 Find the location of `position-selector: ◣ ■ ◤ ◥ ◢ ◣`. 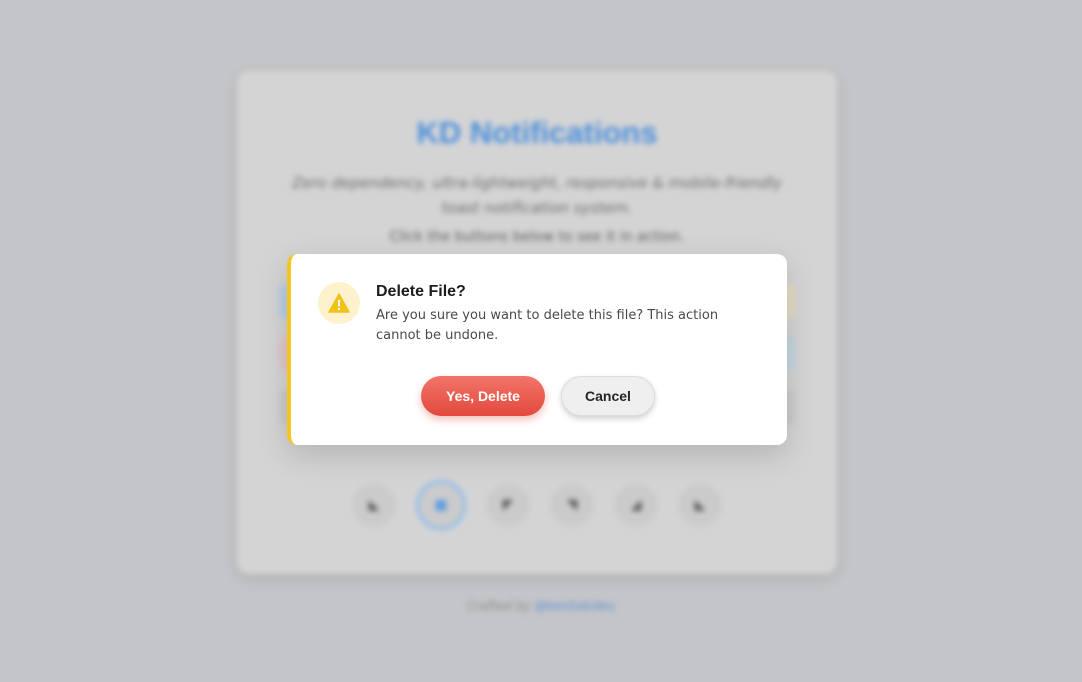

position-selector: ◣ ■ ◤ ◥ ◢ ◣ is located at coordinates (537, 505).